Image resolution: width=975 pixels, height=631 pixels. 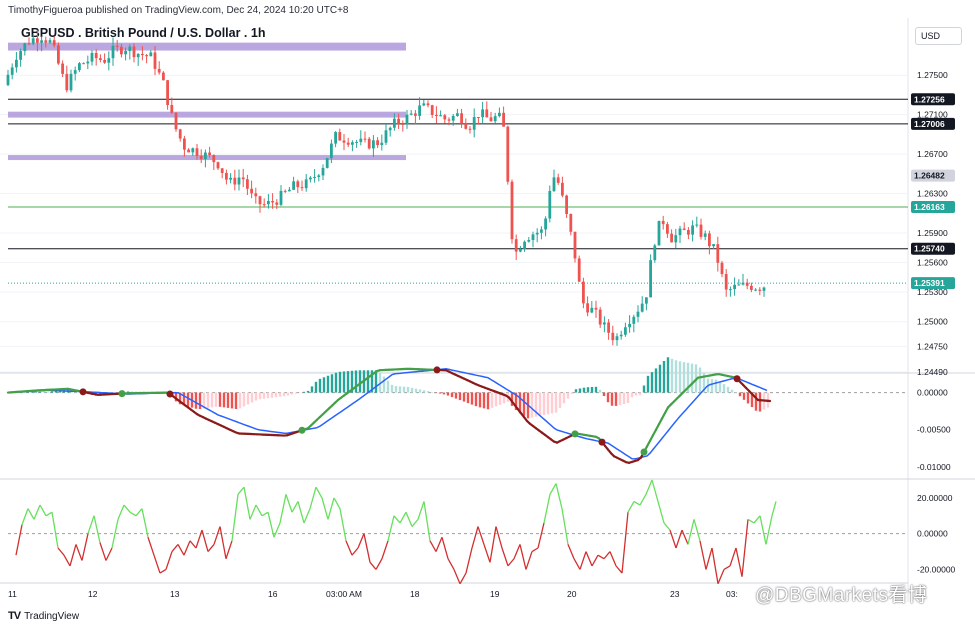 I want to click on time-tick-label: 18, so click(x=415, y=594).